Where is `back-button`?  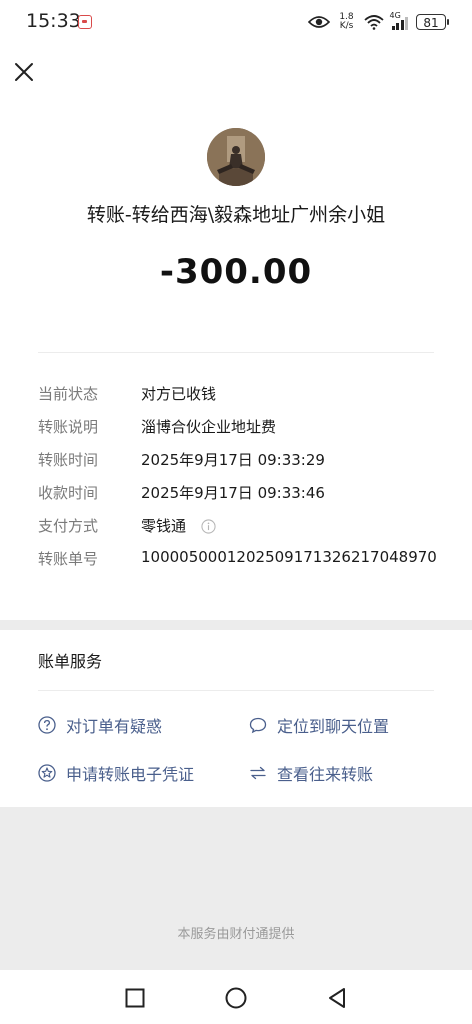 back-button is located at coordinates (337, 998).